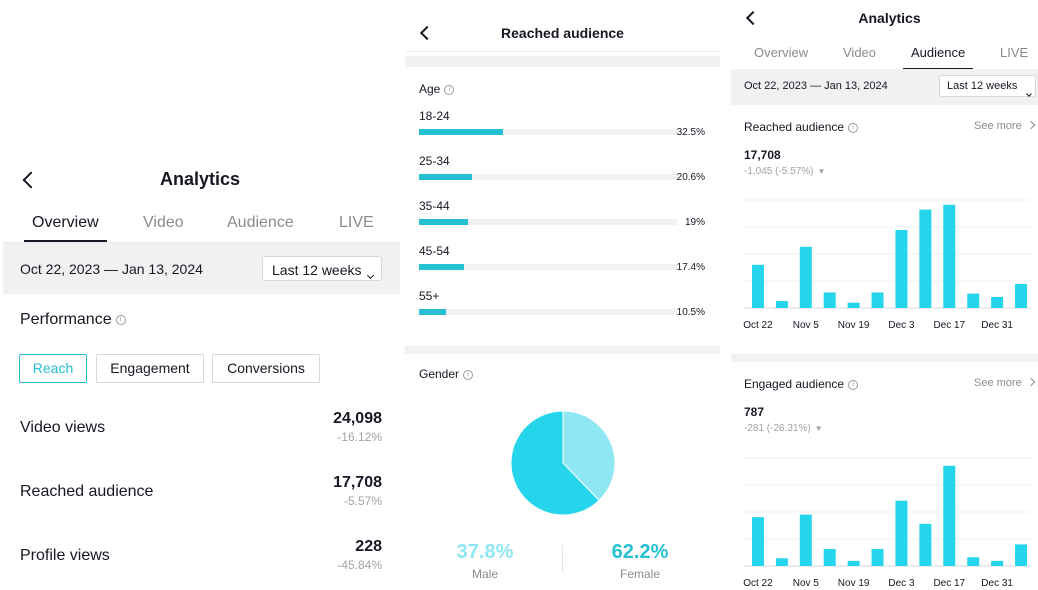  Describe the element at coordinates (434, 161) in the screenshot. I see `age-label: 25-34` at that location.